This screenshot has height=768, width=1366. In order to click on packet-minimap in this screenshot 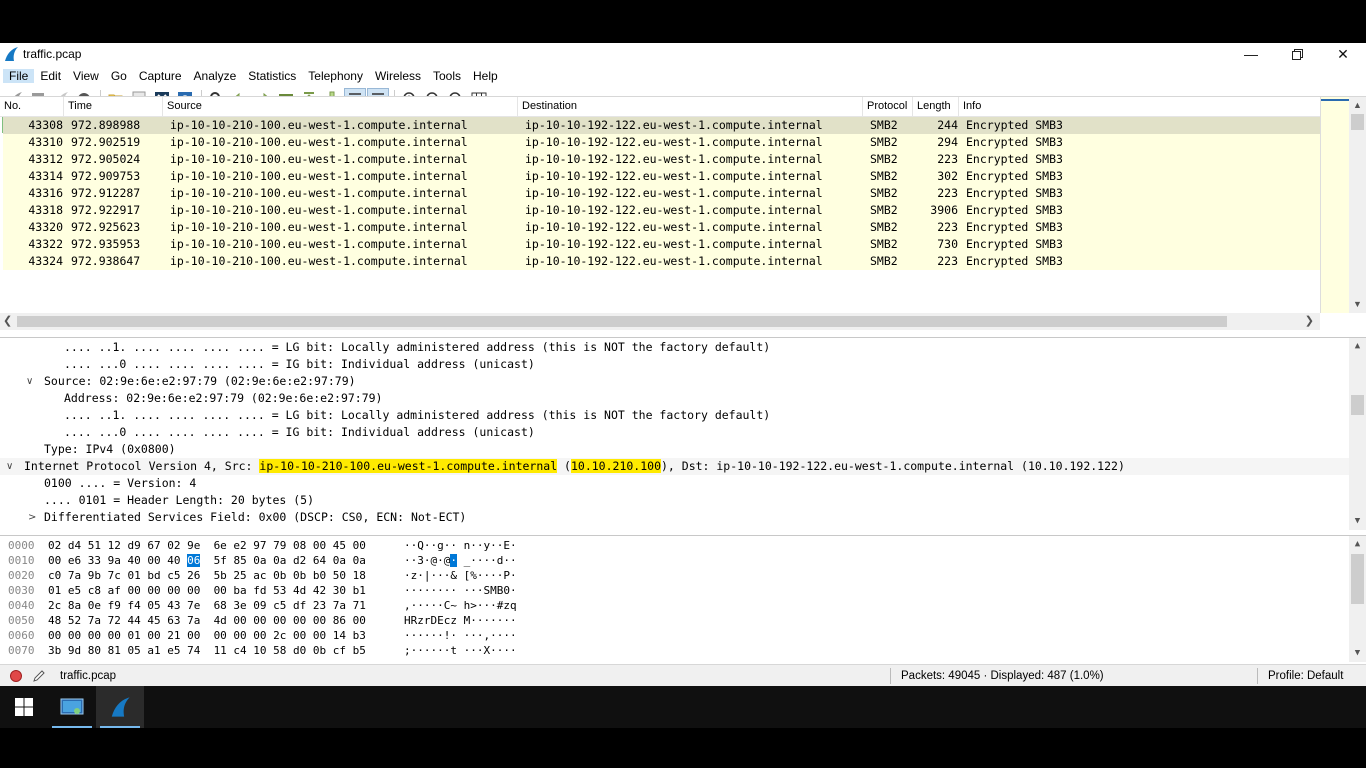, I will do `click(1334, 205)`.